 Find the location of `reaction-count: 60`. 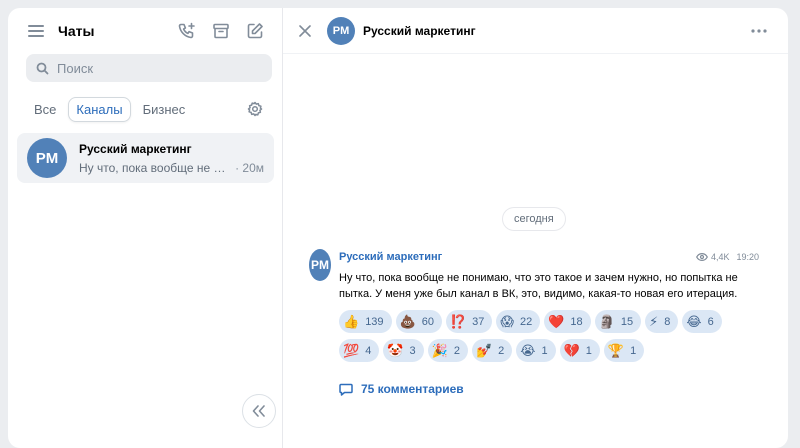

reaction-count: 60 is located at coordinates (427, 321).